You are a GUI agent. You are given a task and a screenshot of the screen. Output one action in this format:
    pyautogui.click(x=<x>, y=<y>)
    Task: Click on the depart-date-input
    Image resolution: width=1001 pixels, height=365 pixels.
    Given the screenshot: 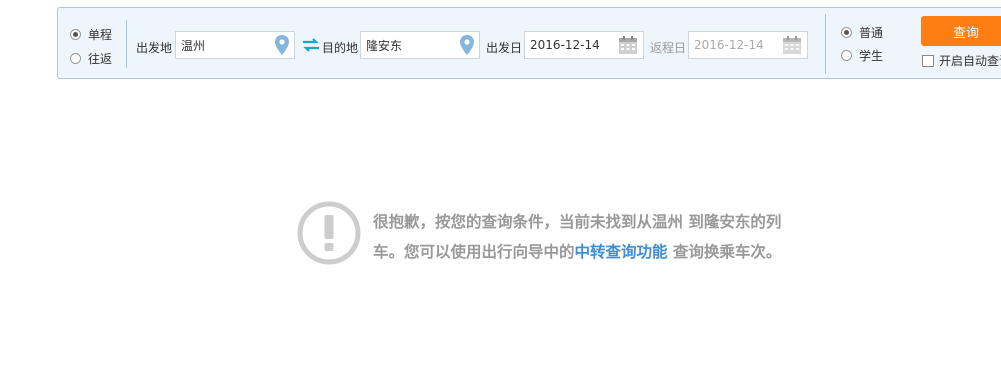 What is the action you would take?
    pyautogui.click(x=572, y=45)
    